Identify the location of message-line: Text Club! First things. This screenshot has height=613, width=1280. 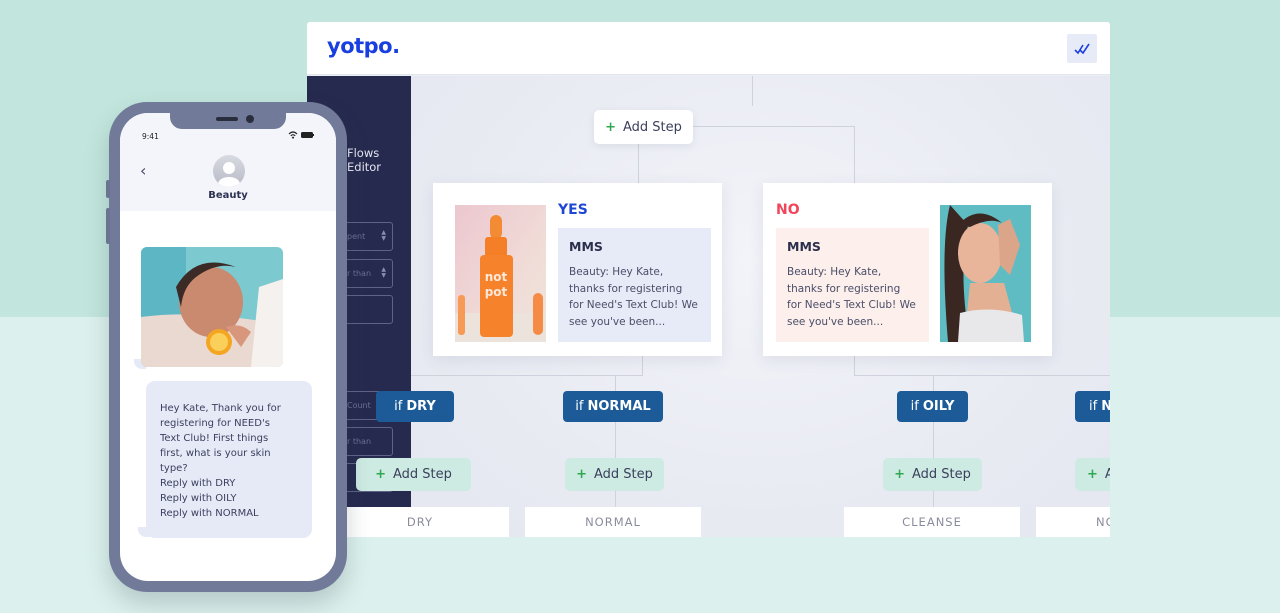
(214, 438).